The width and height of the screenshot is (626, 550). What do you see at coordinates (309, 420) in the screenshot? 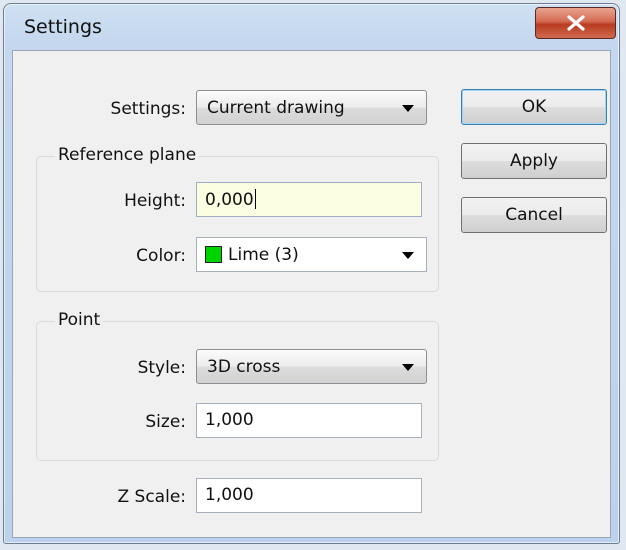
I see `size-input: 1,000` at bounding box center [309, 420].